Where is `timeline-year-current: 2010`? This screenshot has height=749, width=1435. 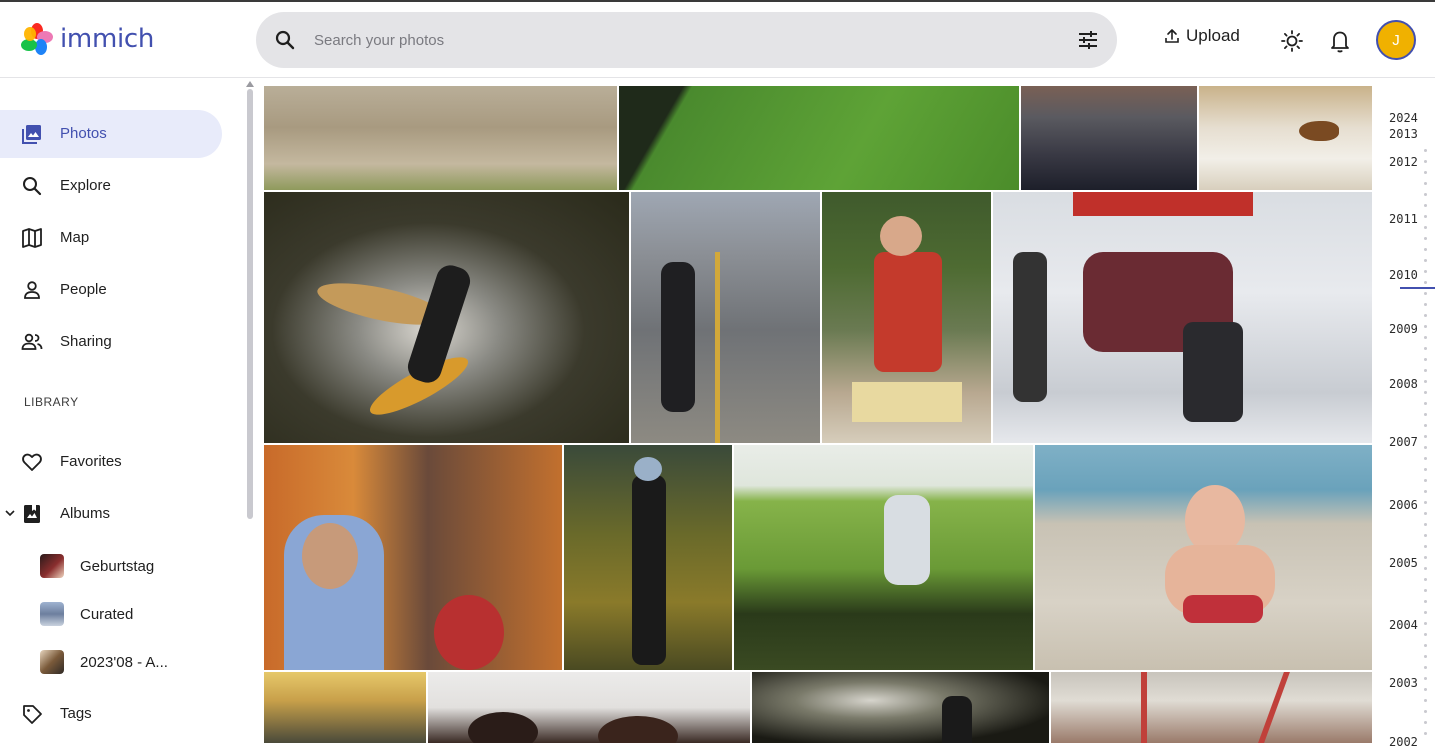
timeline-year-current: 2010 is located at coordinates (1403, 275).